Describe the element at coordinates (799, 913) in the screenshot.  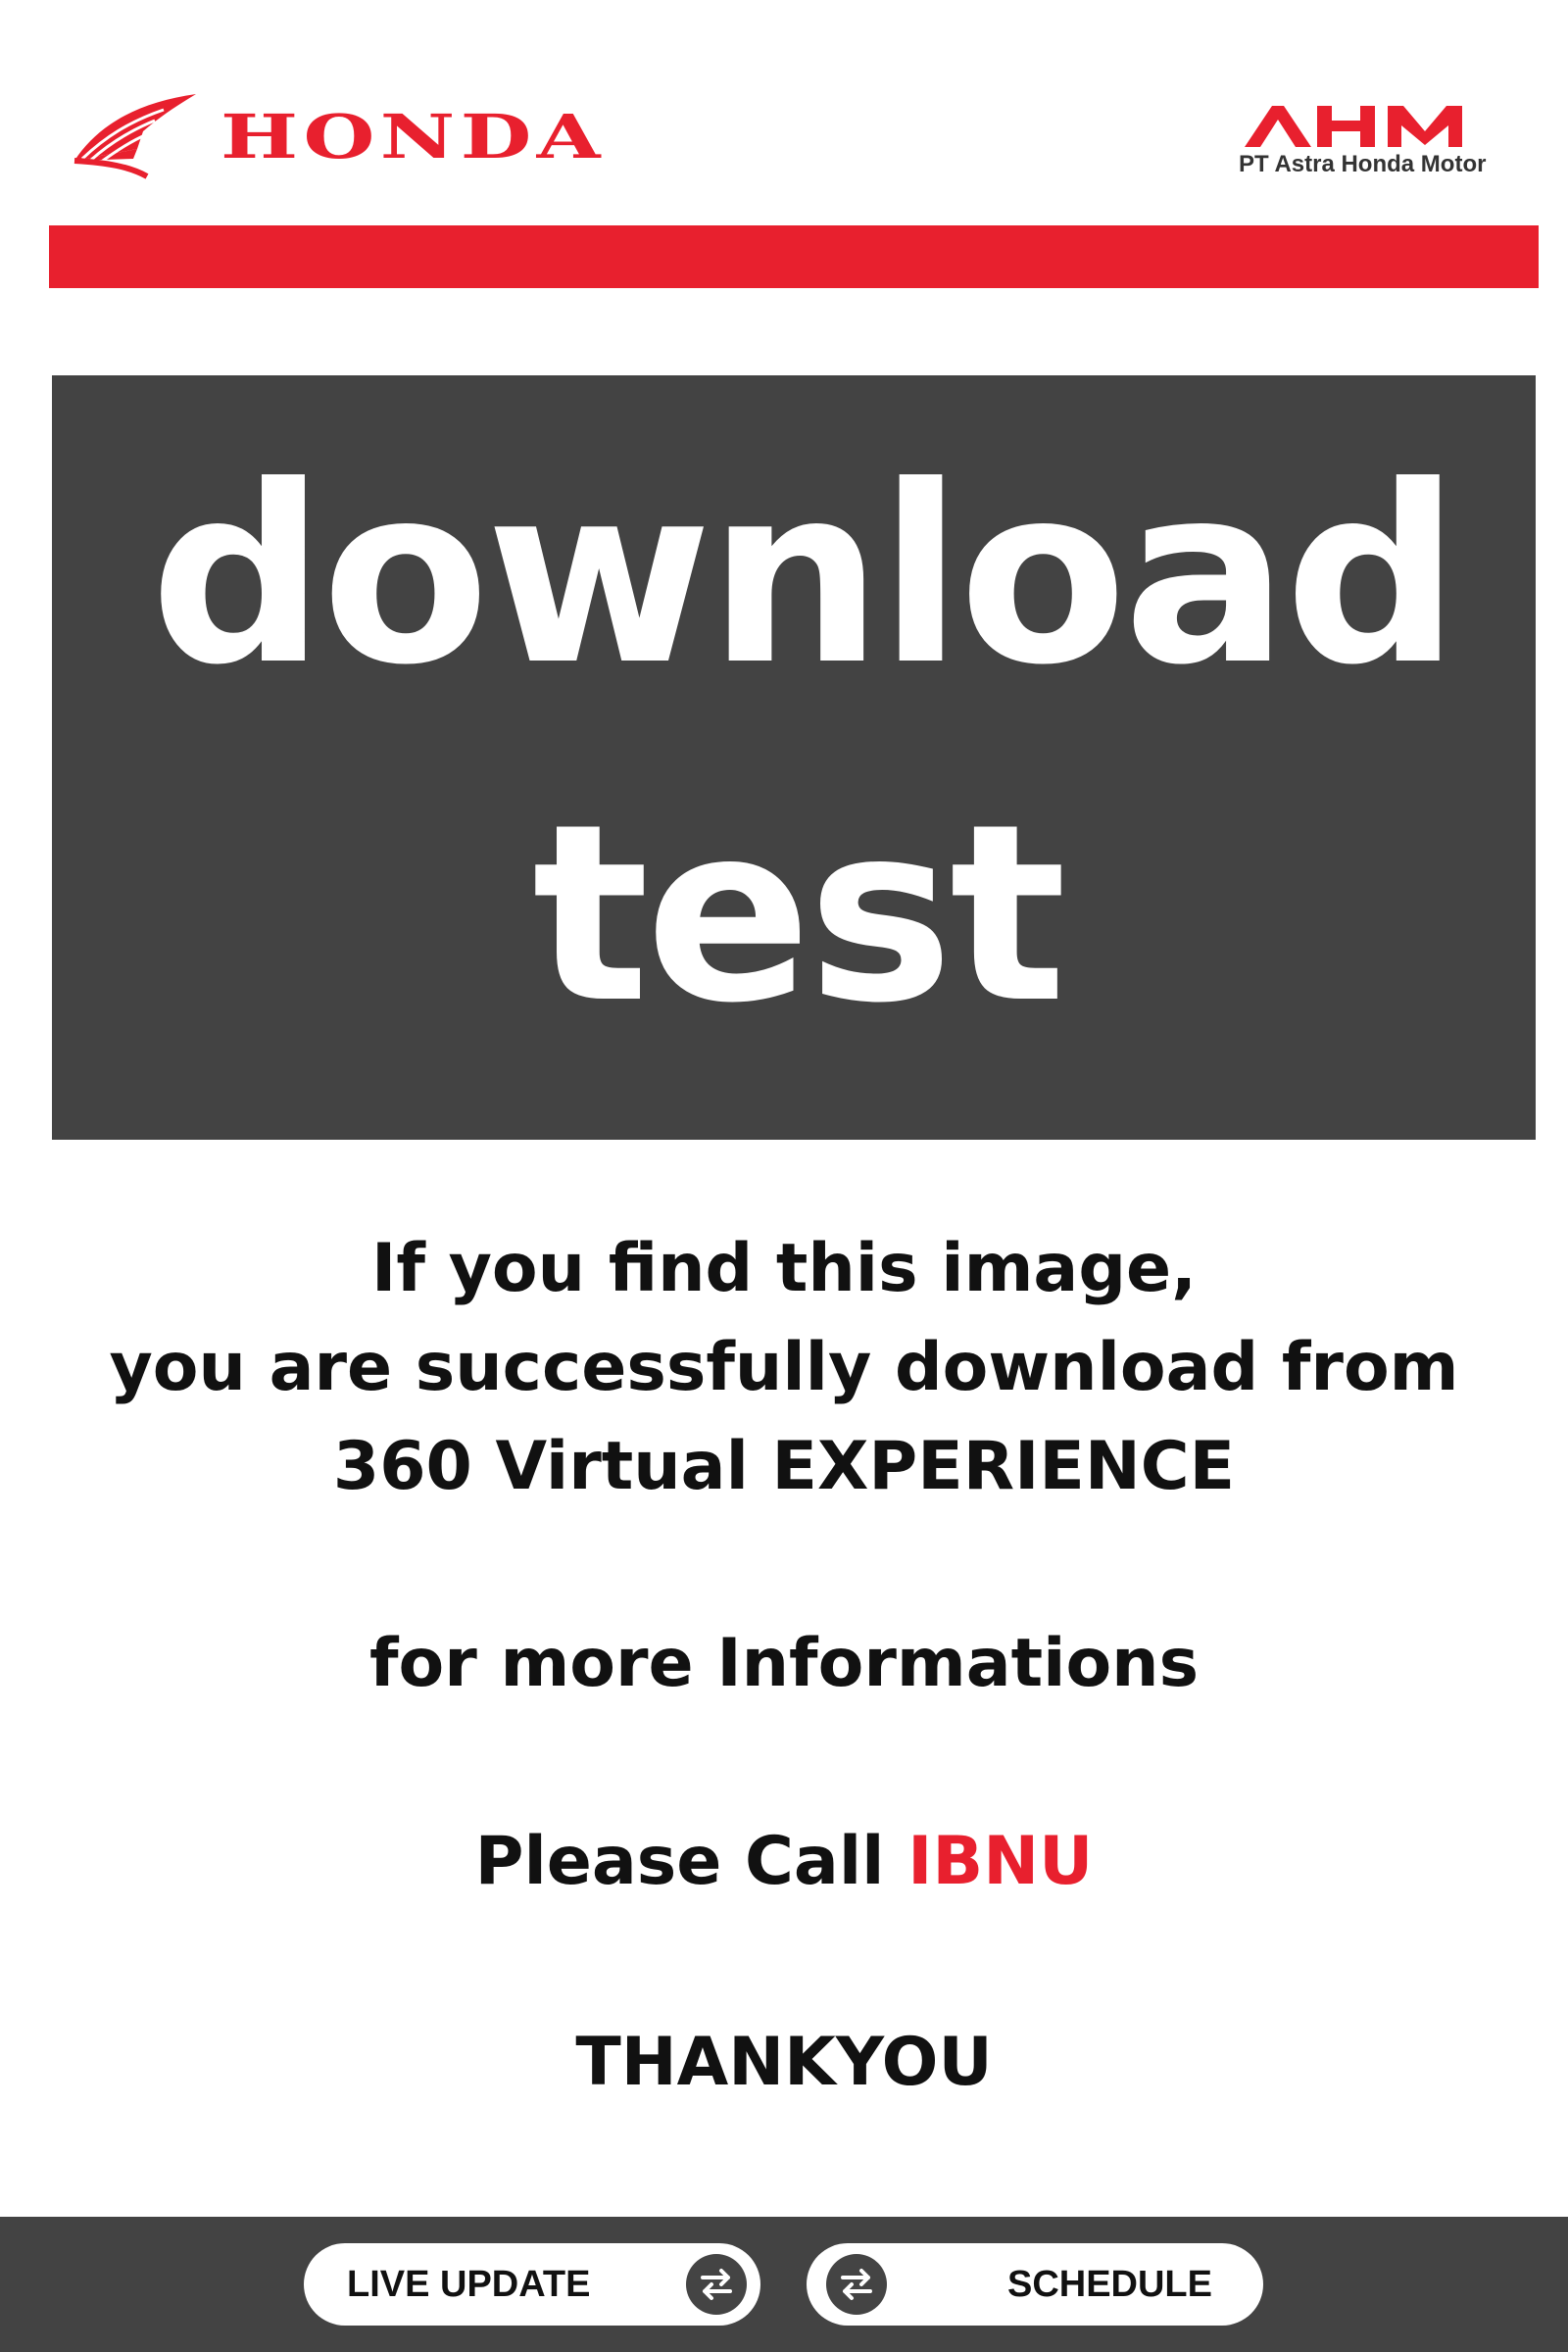
I see `banner-title-line-2: test` at that location.